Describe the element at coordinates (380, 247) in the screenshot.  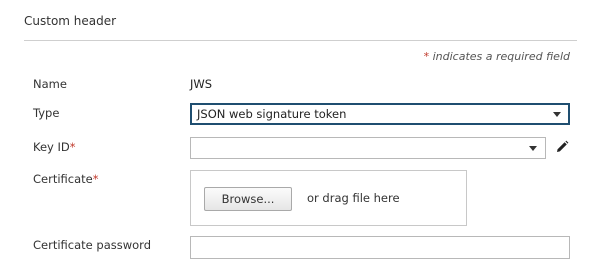
I see `certificate-password-input` at that location.